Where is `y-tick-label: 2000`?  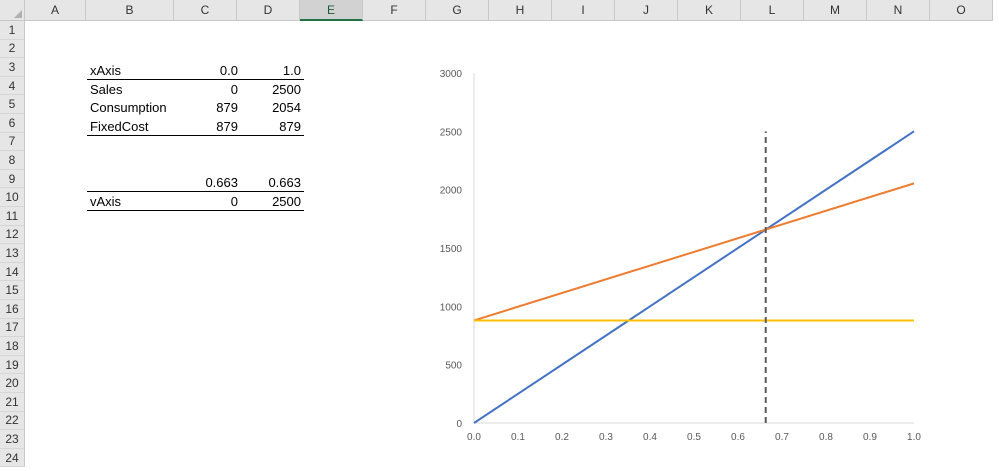
y-tick-label: 2000 is located at coordinates (451, 191).